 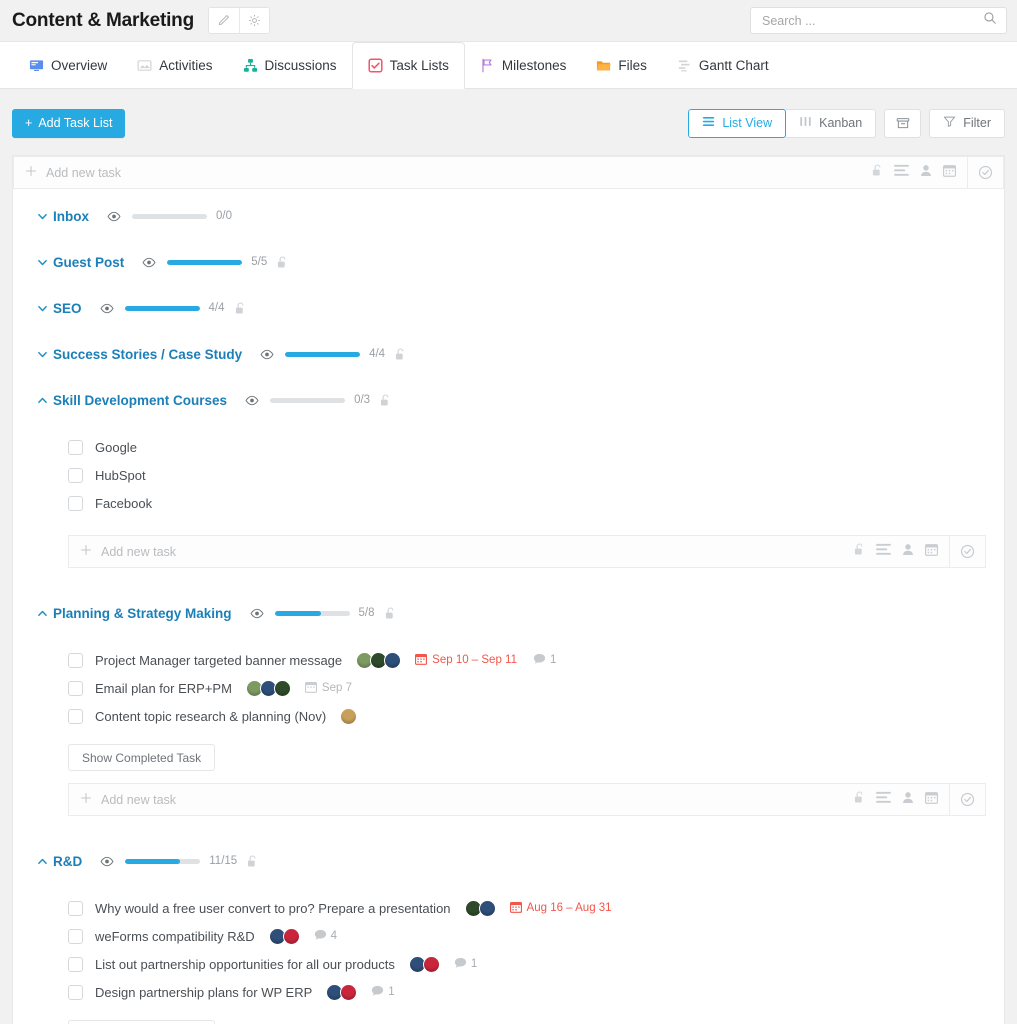 What do you see at coordinates (831, 123) in the screenshot?
I see `kanban-button: Kanban` at bounding box center [831, 123].